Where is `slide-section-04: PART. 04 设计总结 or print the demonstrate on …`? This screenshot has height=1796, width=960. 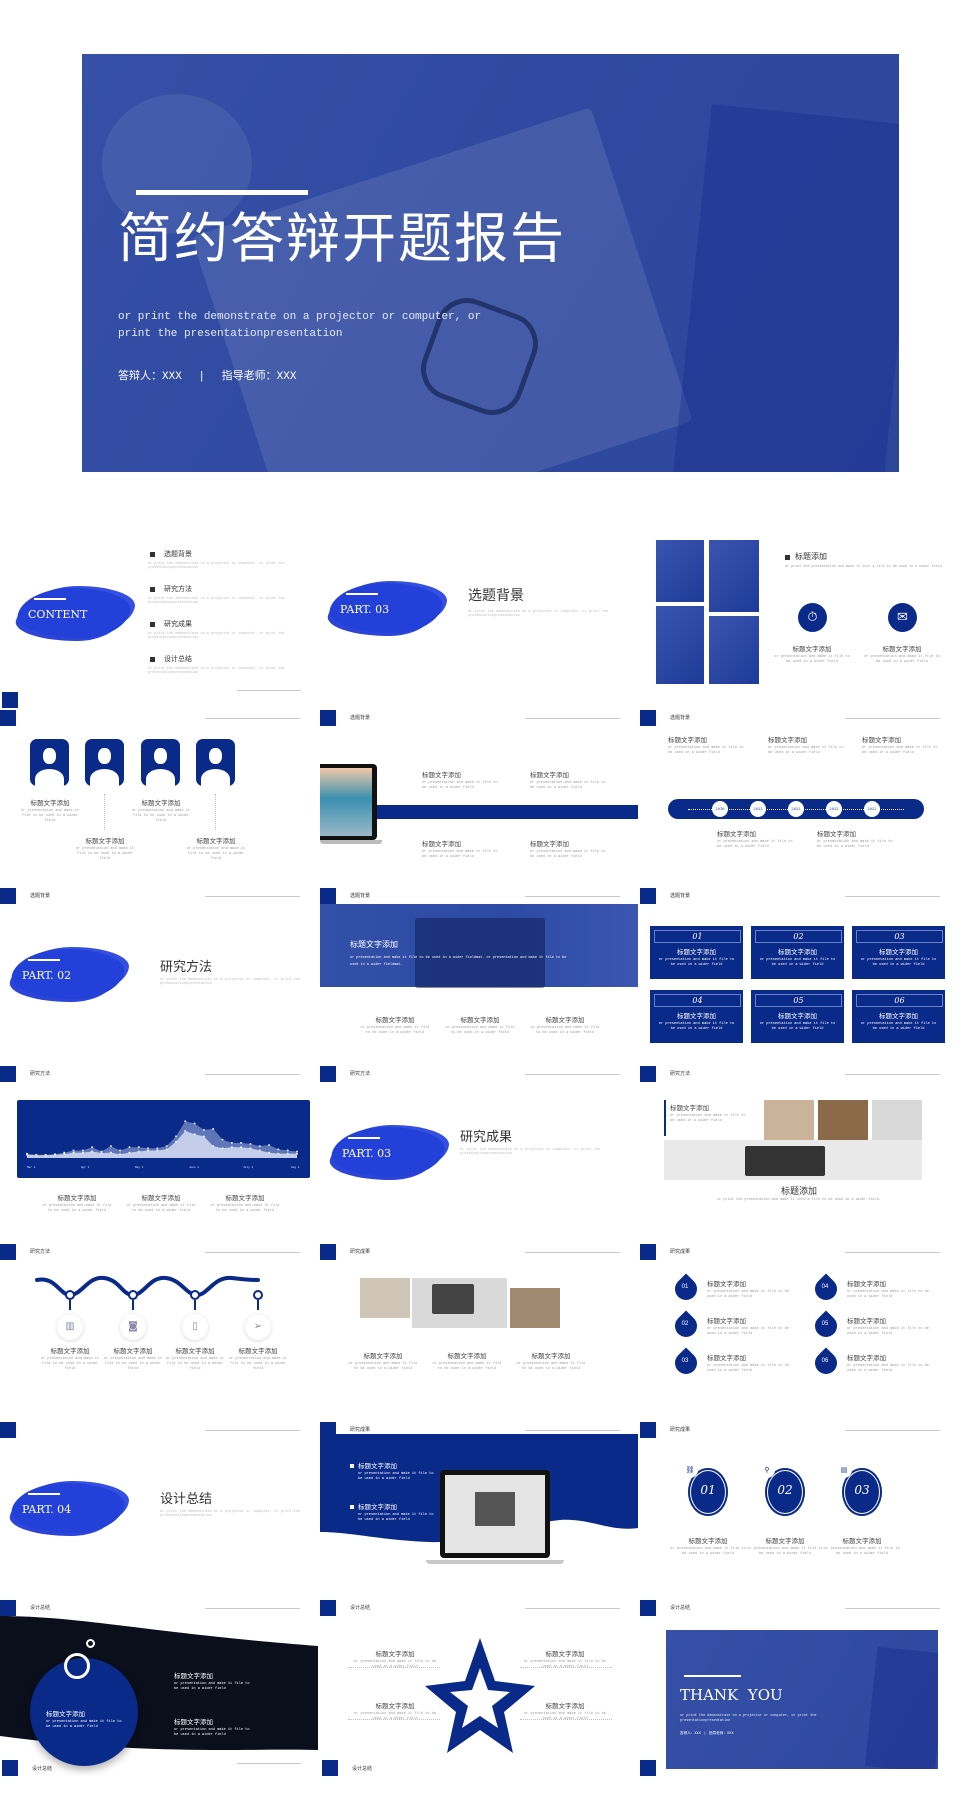 slide-section-04: PART. 04 设计总结 or print the demonstrate on … is located at coordinates (159, 1509).